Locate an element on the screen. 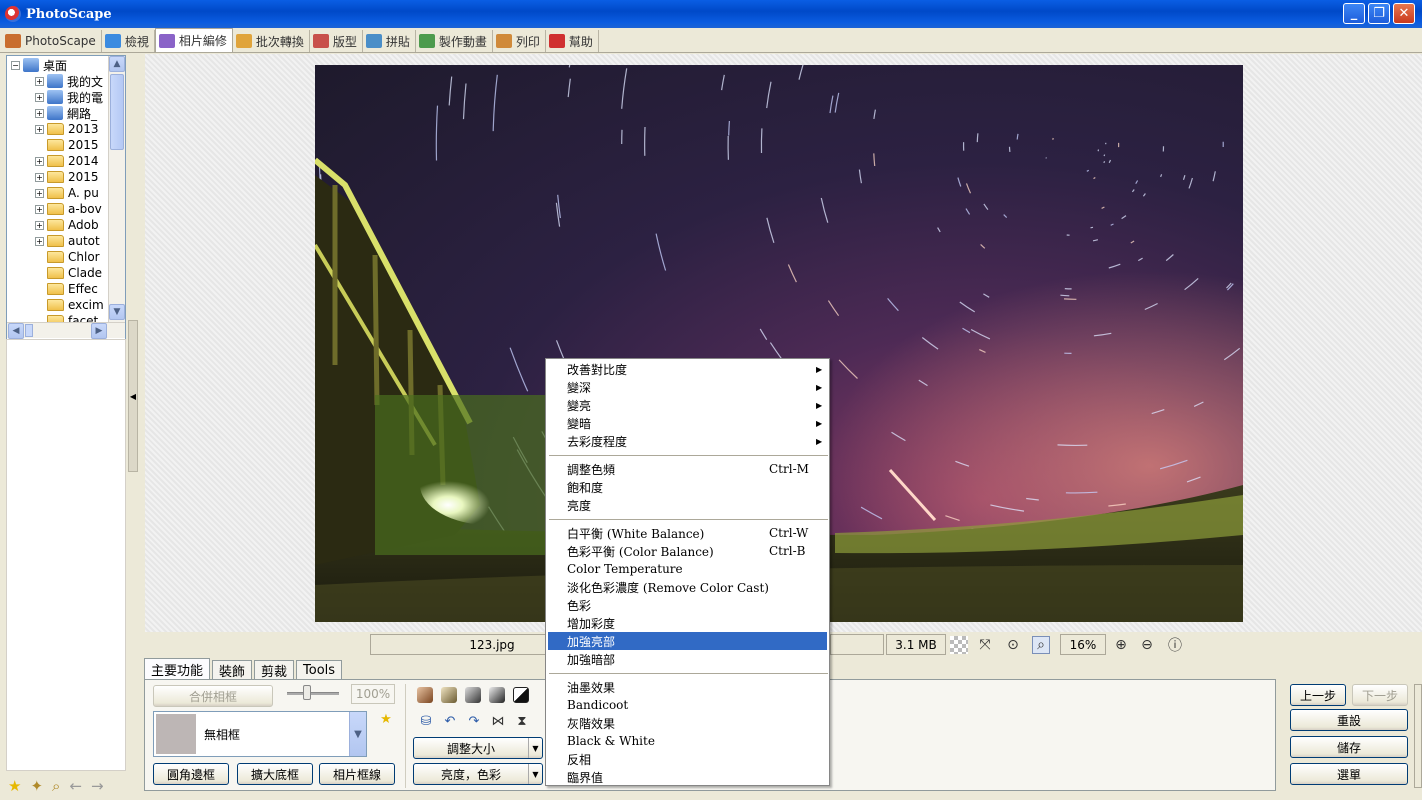 Image resolution: width=1422 pixels, height=800 pixels. zoom-out-icon: ⊖ is located at coordinates (1147, 645).